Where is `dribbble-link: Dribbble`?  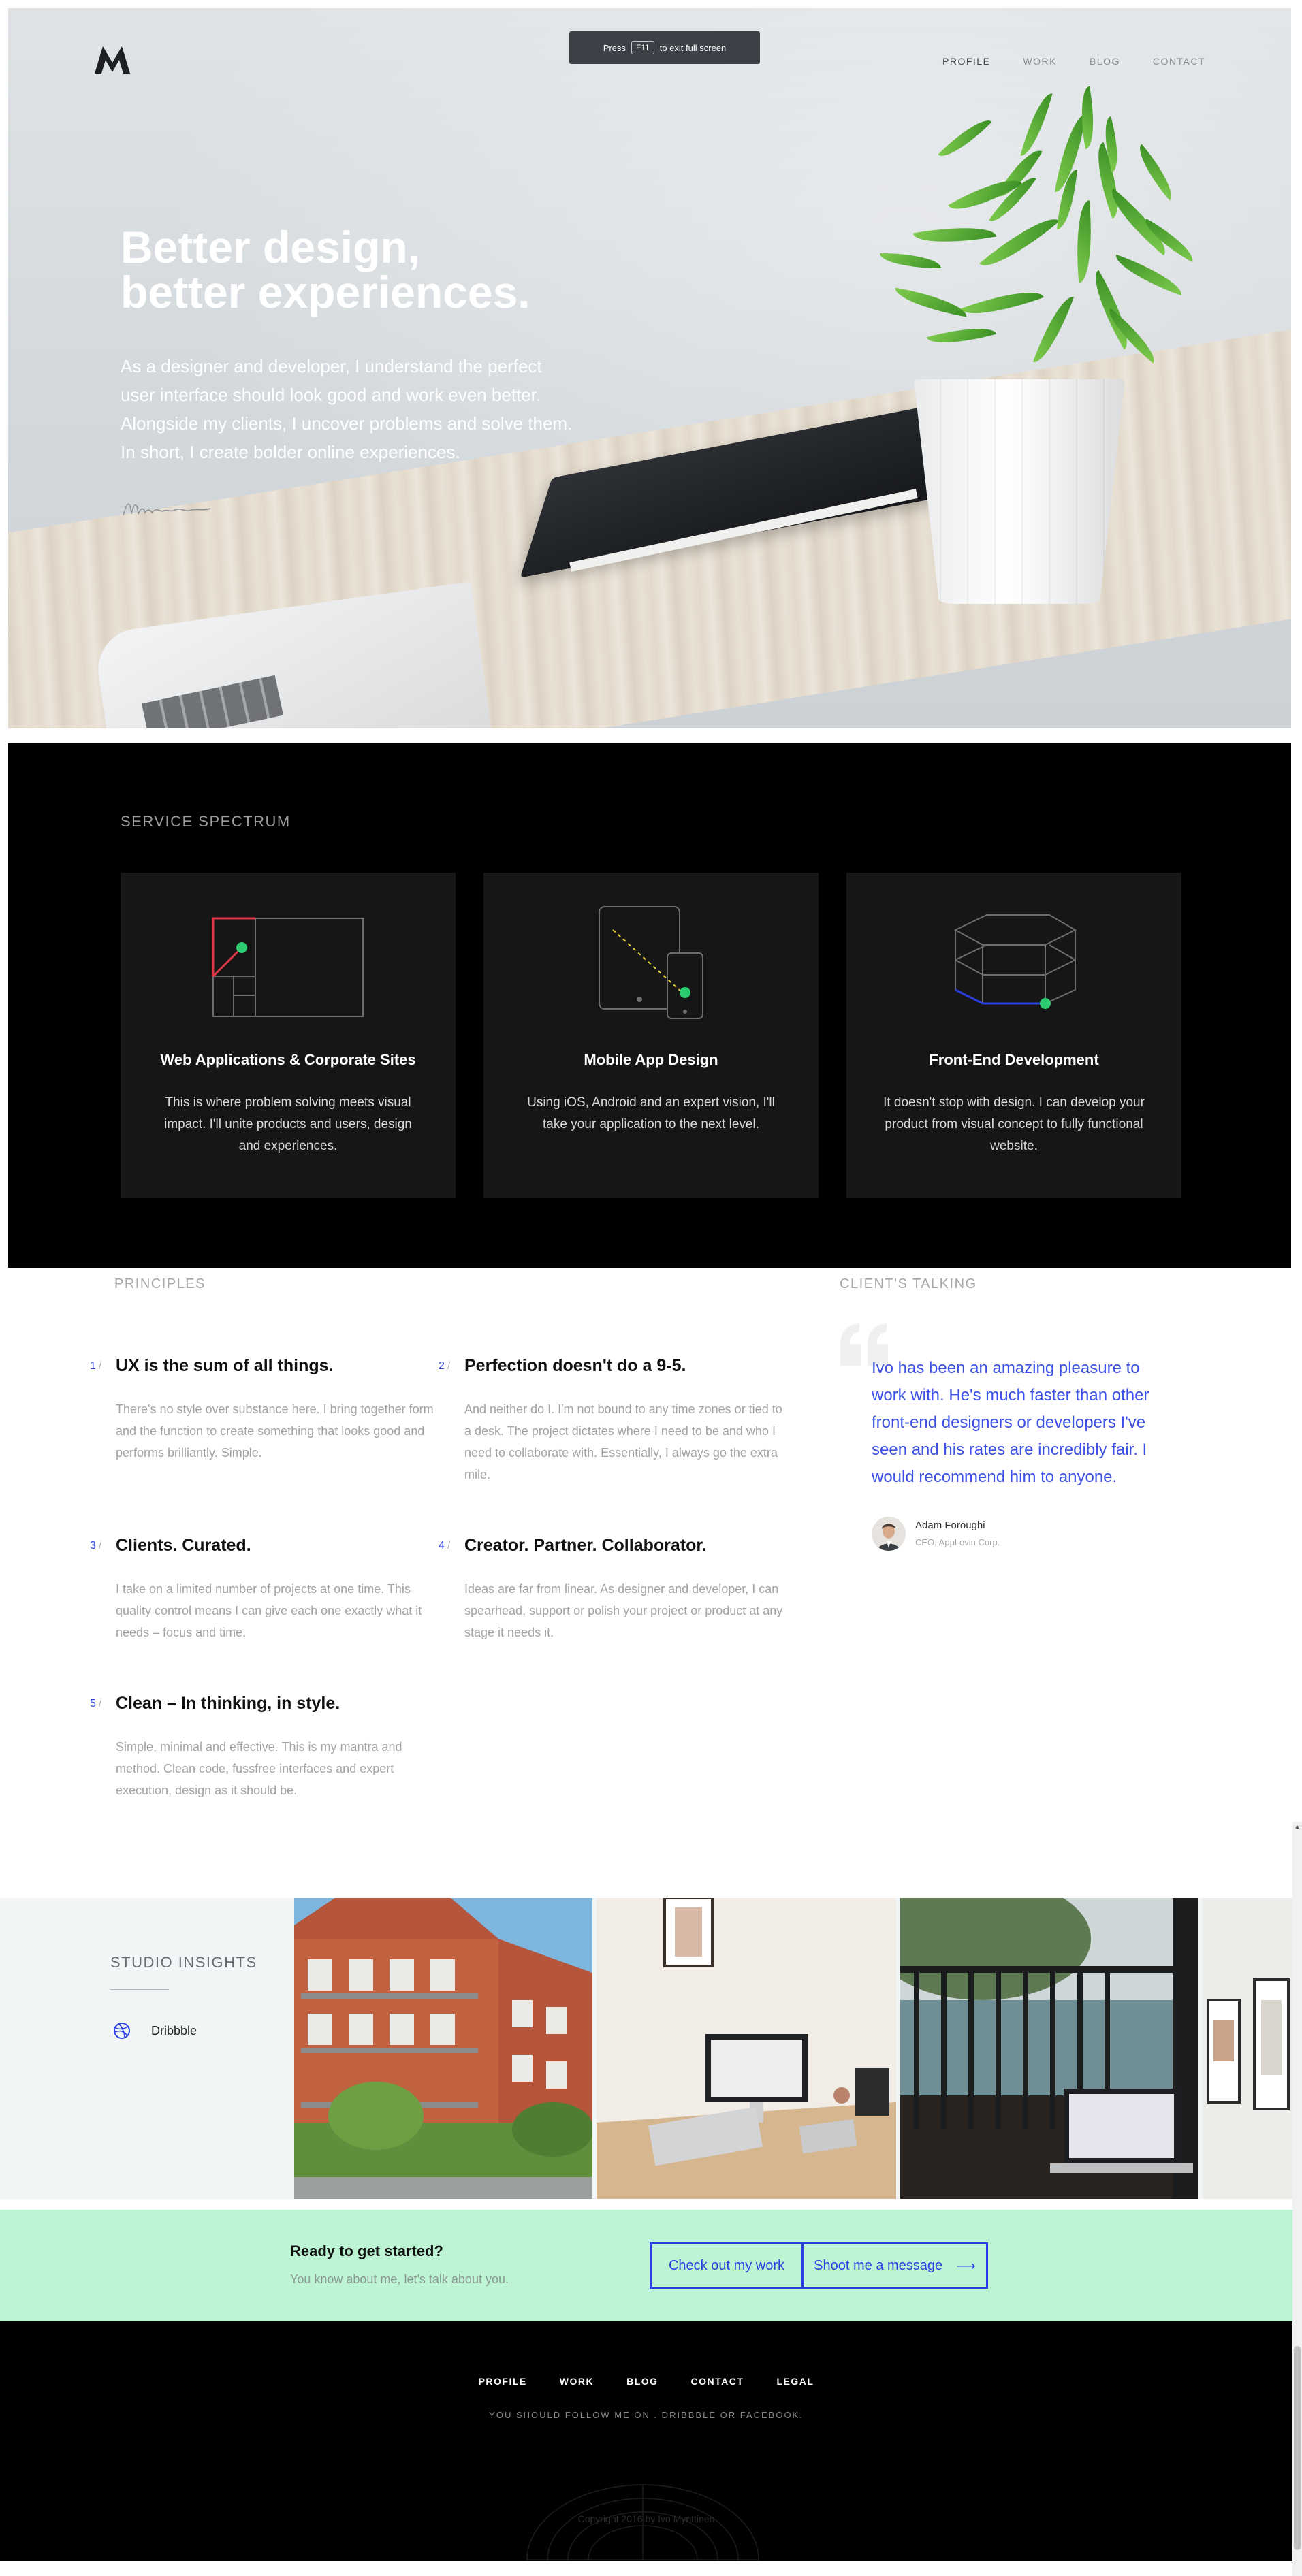
dribbble-link: Dribbble is located at coordinates (155, 2031).